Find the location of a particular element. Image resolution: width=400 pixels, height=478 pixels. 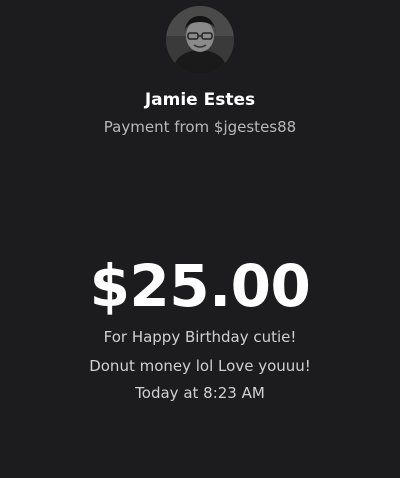

sender-avatar is located at coordinates (200, 40).